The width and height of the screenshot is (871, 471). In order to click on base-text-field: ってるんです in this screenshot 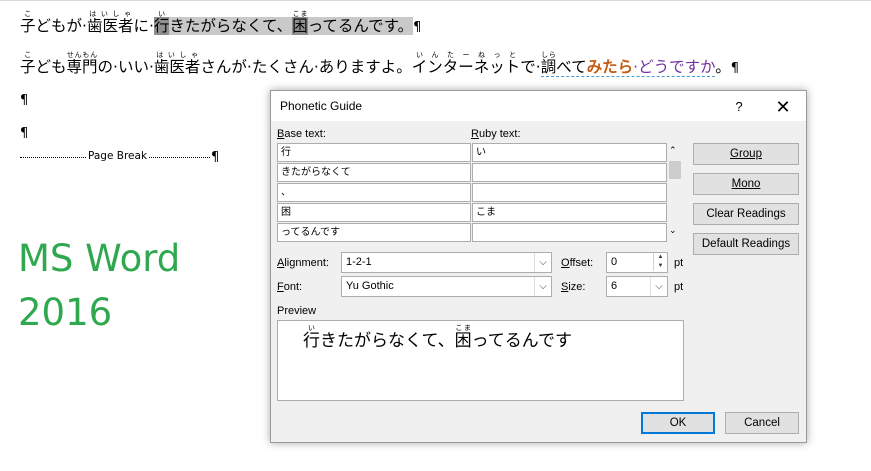, I will do `click(374, 232)`.